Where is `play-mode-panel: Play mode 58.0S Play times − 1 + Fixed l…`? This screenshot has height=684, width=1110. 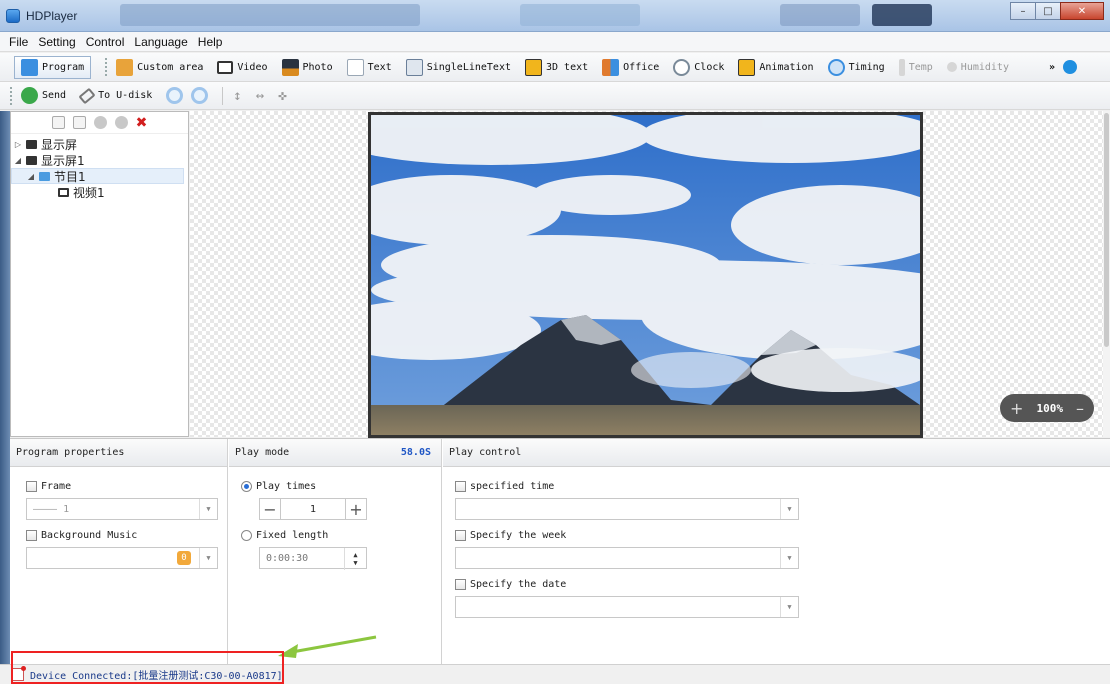 play-mode-panel: Play mode 58.0S Play times − 1 + Fixed l… is located at coordinates (335, 552).